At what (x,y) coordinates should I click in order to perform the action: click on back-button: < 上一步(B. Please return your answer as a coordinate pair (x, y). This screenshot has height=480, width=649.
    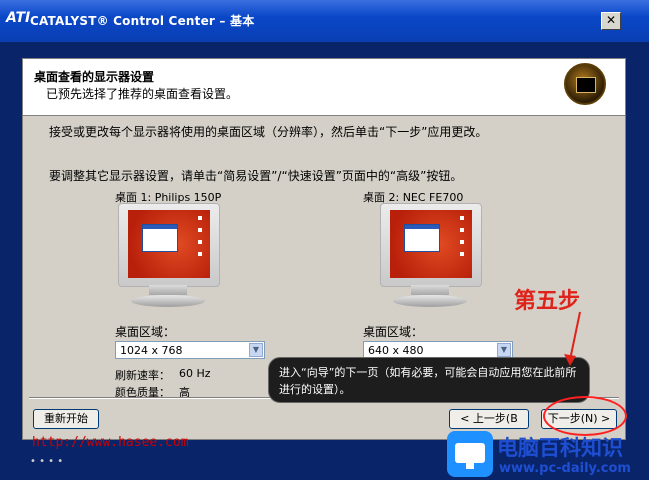
    Looking at the image, I should click on (489, 419).